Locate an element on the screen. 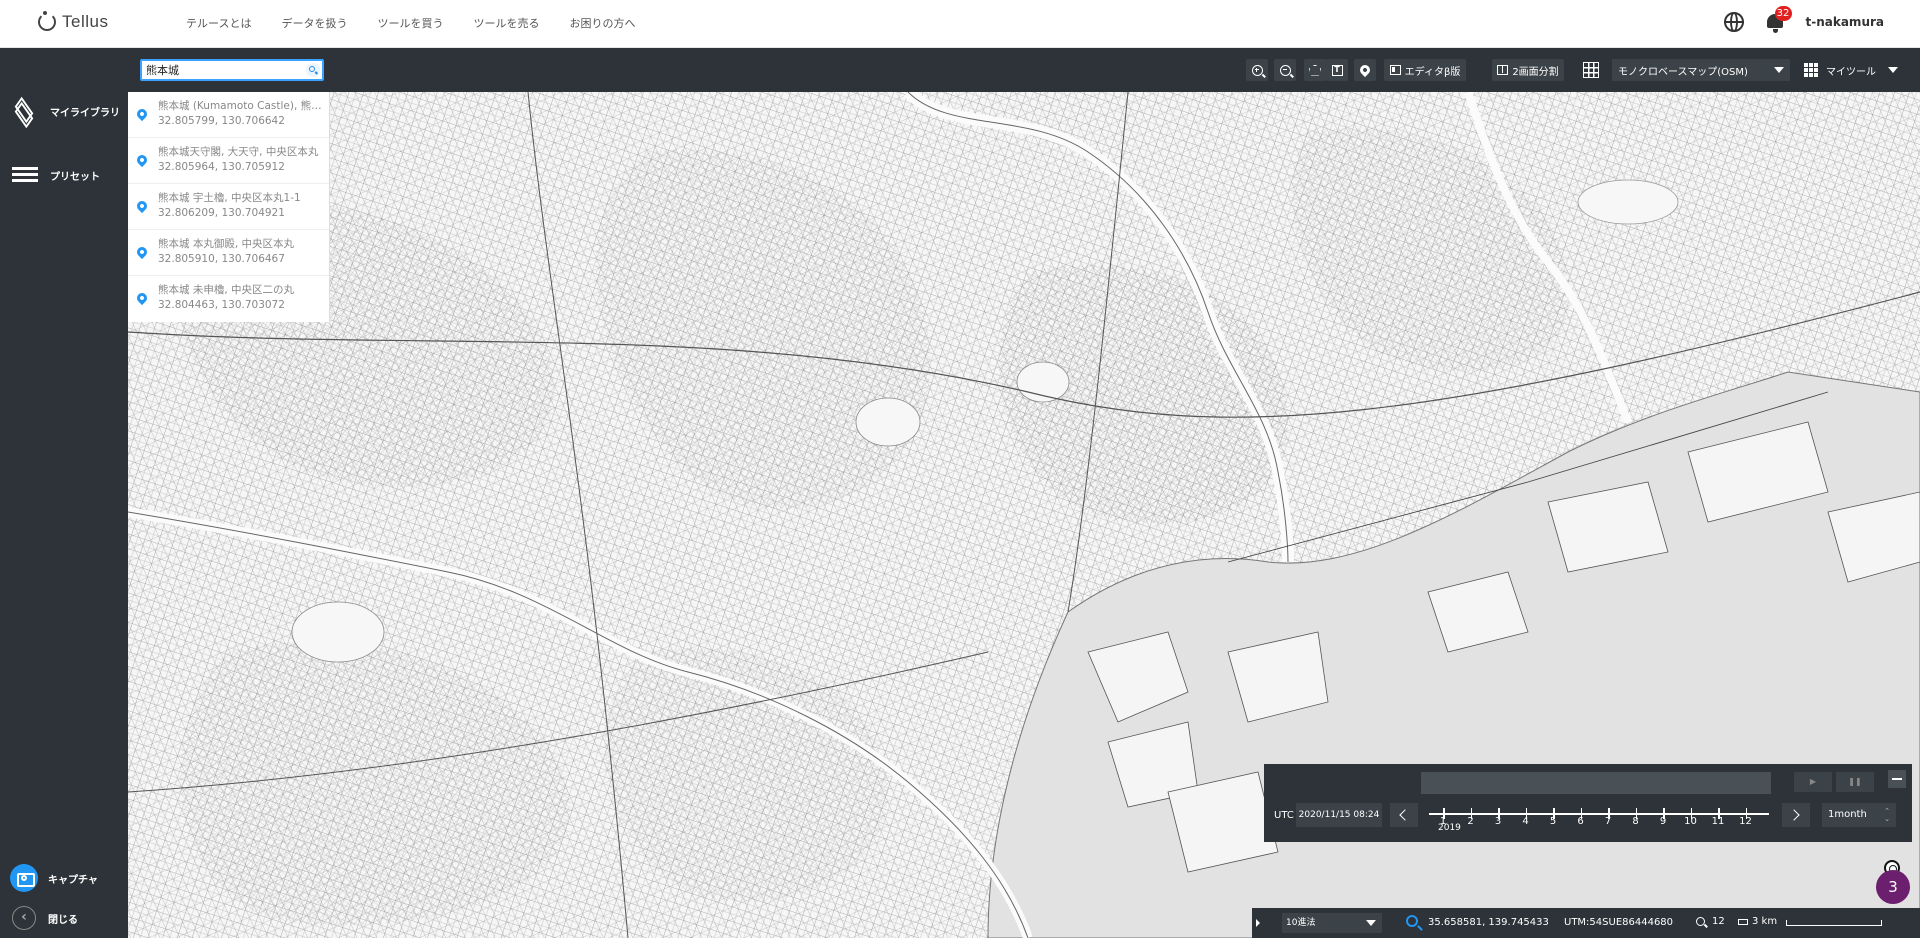 This screenshot has width=1920, height=938. globe-icon is located at coordinates (1733, 22).